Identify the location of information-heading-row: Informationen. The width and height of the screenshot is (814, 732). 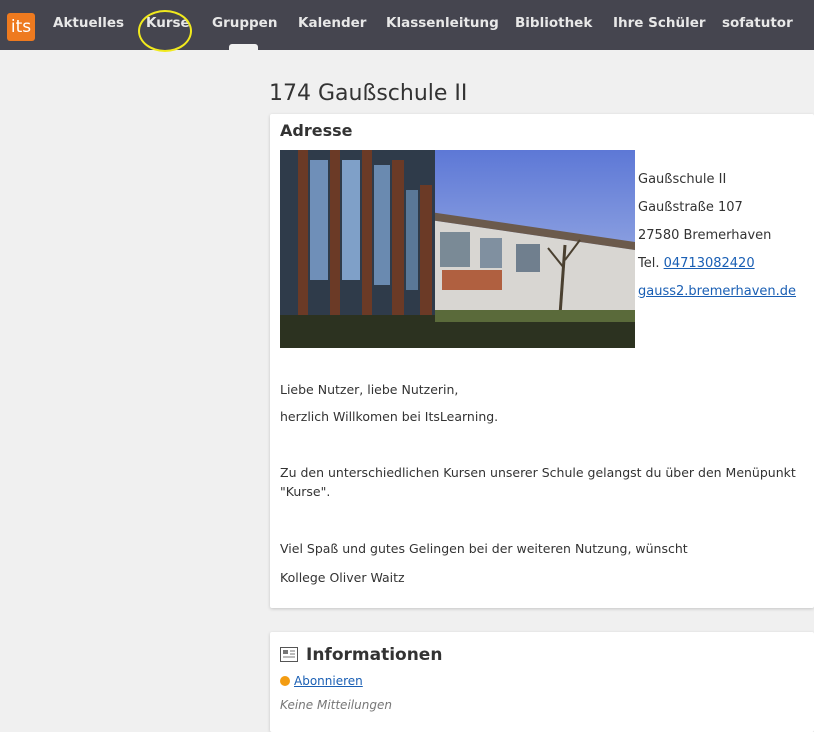
(361, 655).